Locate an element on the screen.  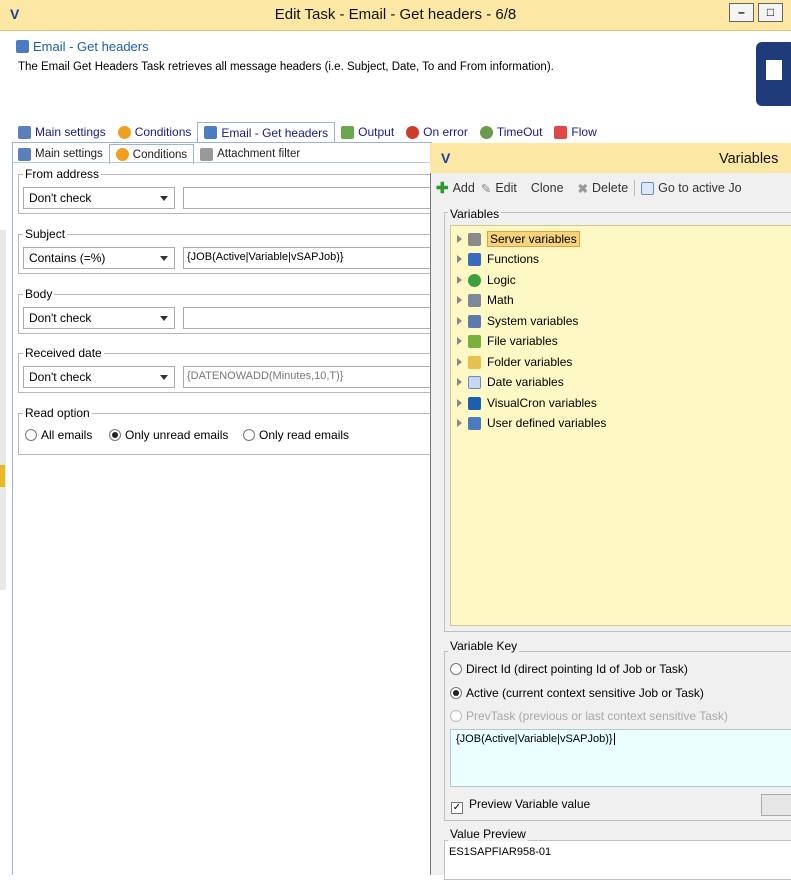
body-group: Body Don't check is located at coordinates (233, 310).